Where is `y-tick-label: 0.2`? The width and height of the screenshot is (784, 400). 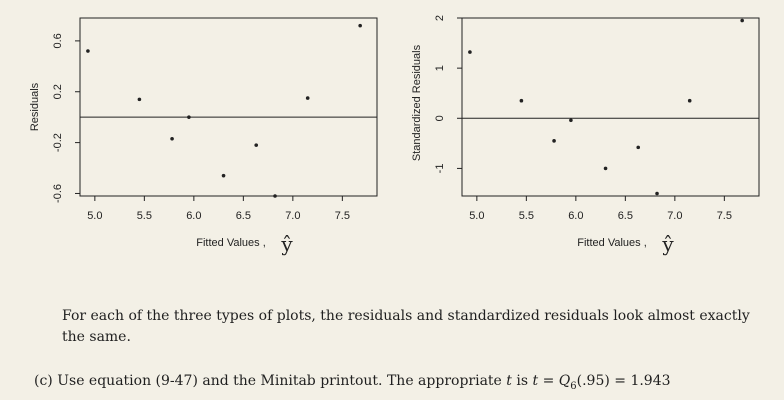 y-tick-label: 0.2 is located at coordinates (58, 91).